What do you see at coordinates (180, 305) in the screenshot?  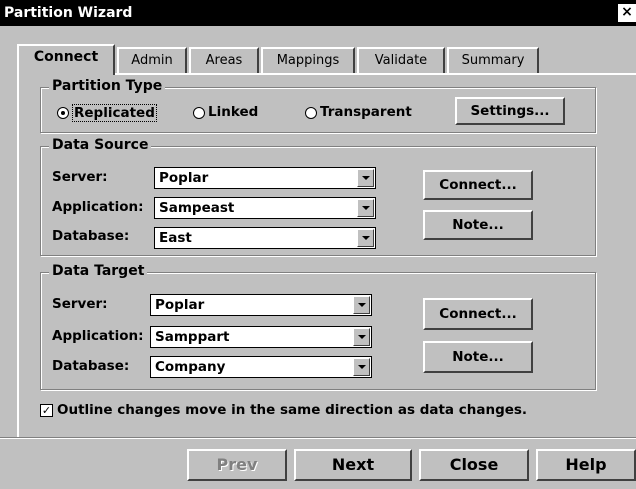 I see `target-server-value: Poplar` at bounding box center [180, 305].